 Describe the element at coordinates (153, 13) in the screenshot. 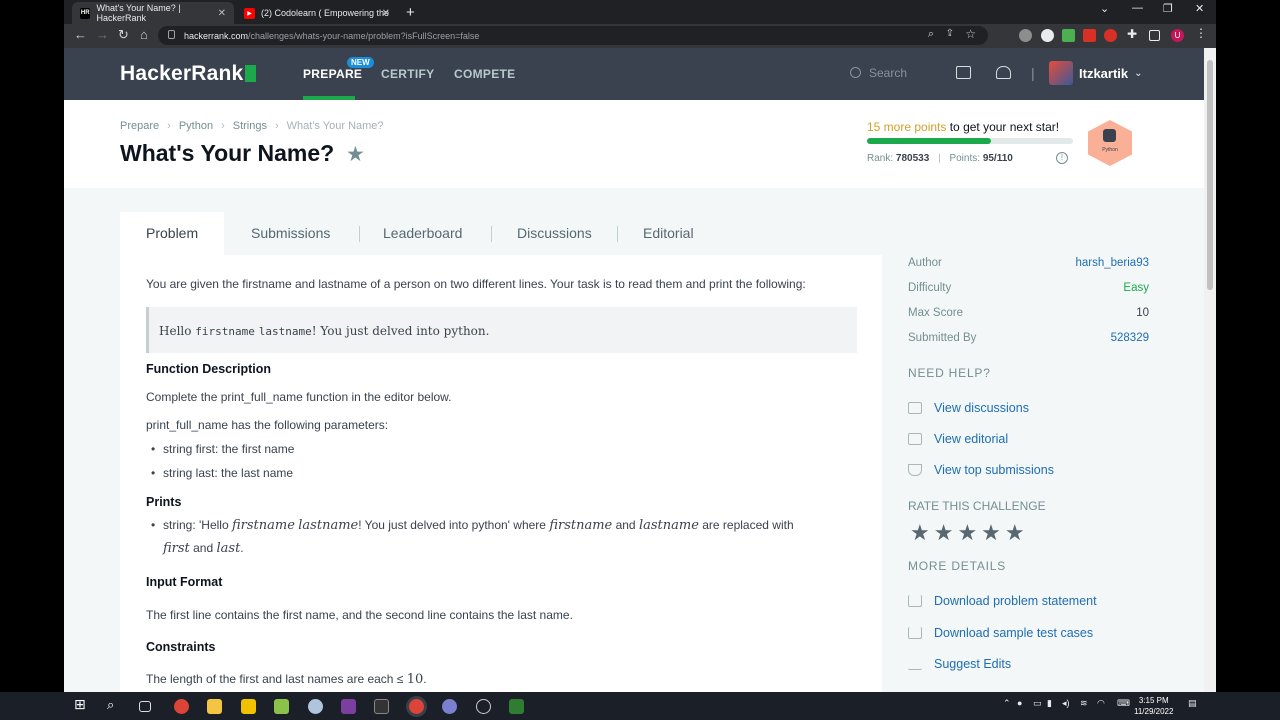

I see `tab-hackerrank: HR What's Your Name? | HackerRank ✕` at that location.